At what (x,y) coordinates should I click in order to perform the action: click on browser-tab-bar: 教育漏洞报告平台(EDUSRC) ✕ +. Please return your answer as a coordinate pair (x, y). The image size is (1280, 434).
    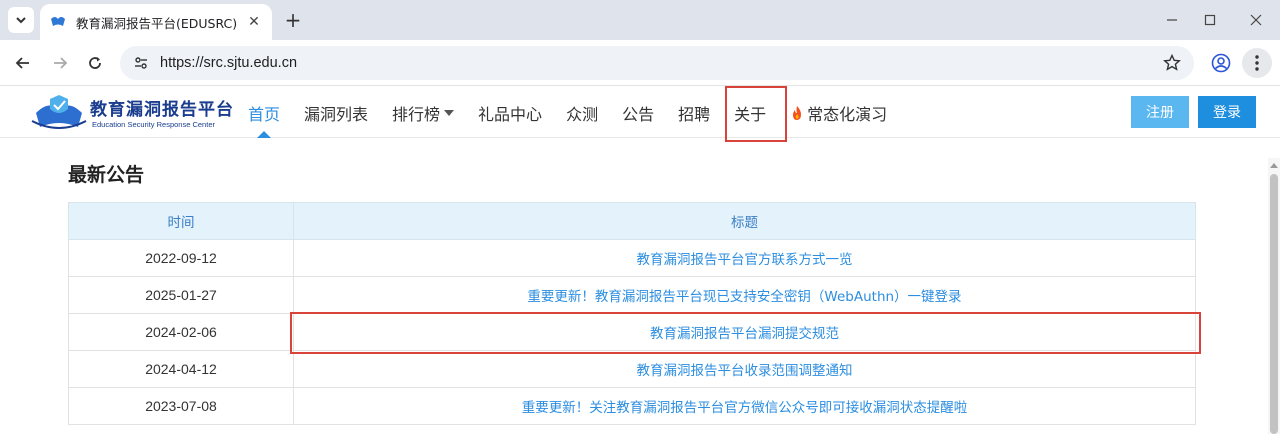
    Looking at the image, I should click on (640, 20).